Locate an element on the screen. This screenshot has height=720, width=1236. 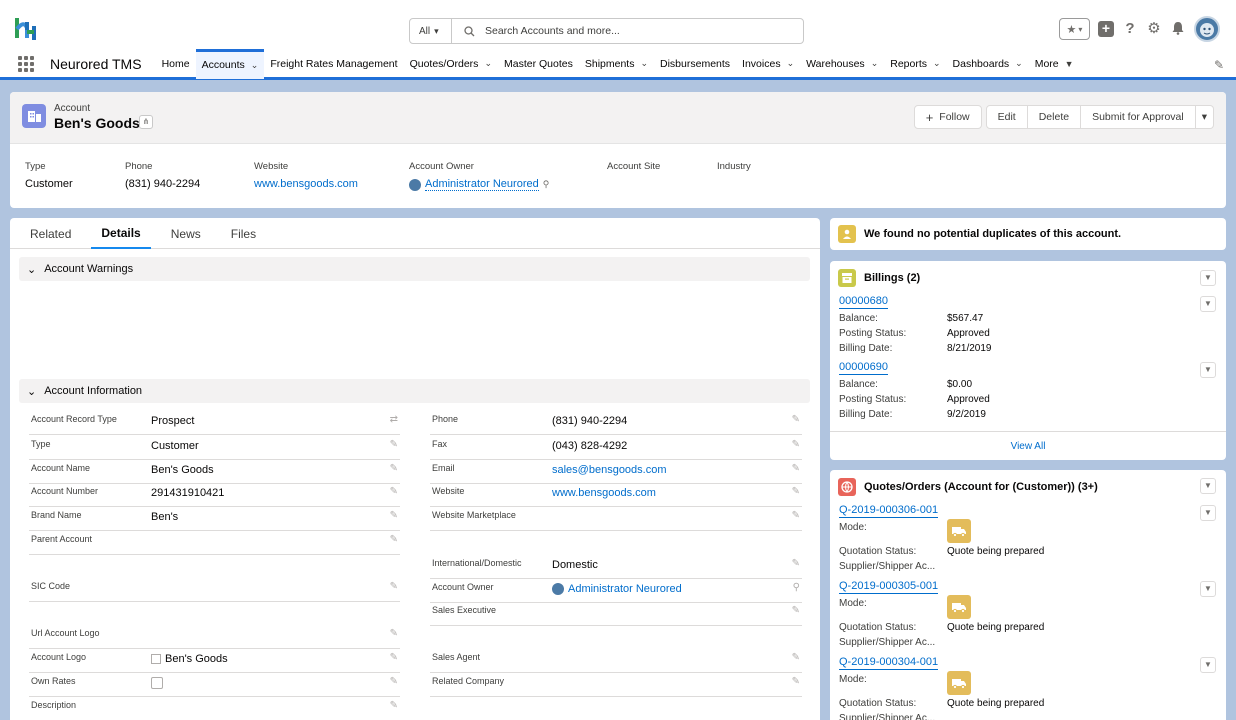
edit-button: Edit is located at coordinates (1006, 117).